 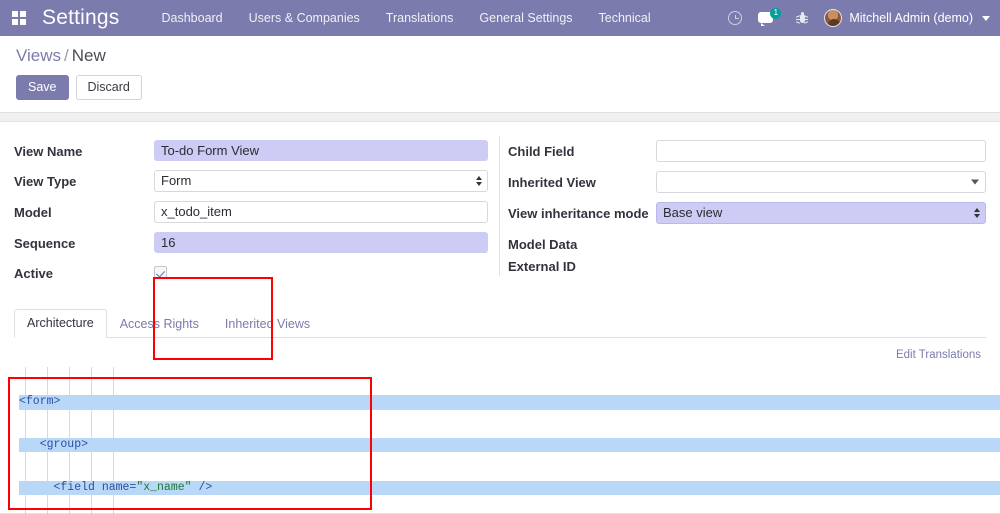 I want to click on menu-item-users-companies: Users & Companies, so click(x=304, y=18).